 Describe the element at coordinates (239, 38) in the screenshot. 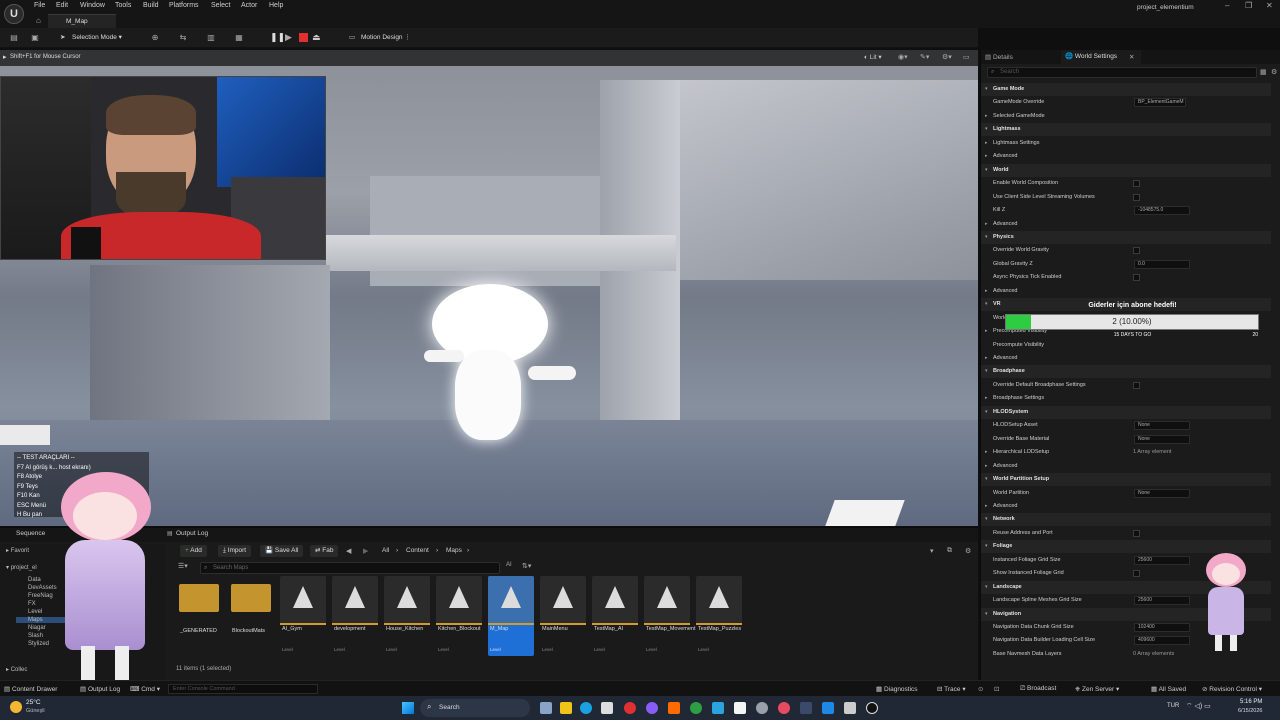

I see `cinematics-icon: ▦` at that location.